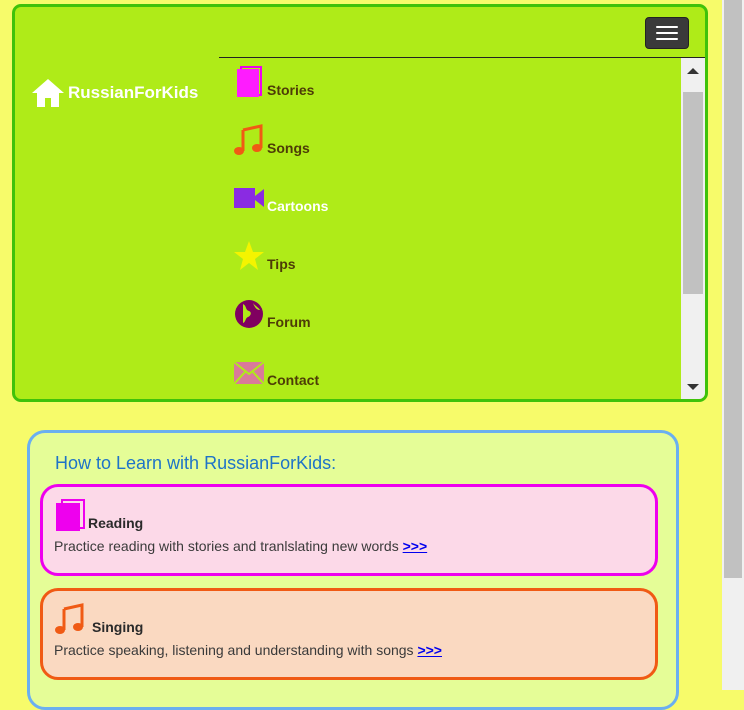 Image resolution: width=744 pixels, height=710 pixels. I want to click on nav-item-songs: Songs, so click(271, 140).